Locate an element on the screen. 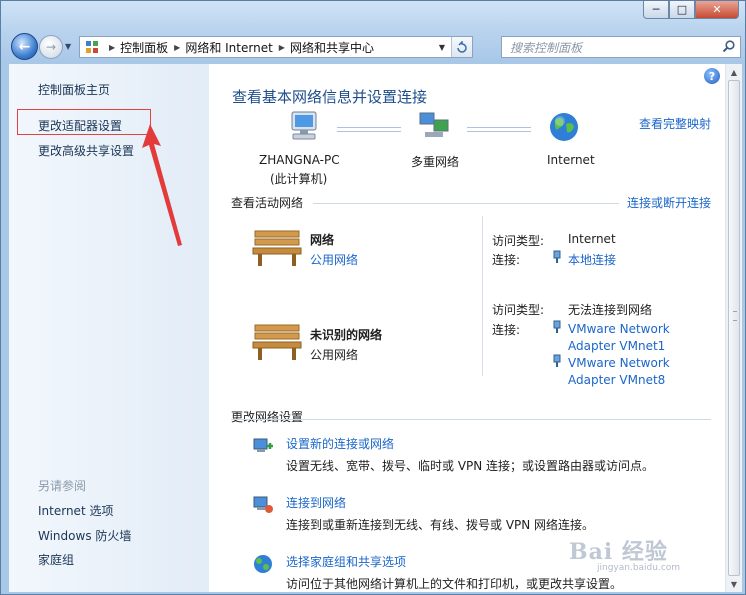  vertical-scrollbar: ▲ ▼ is located at coordinates (733, 328).